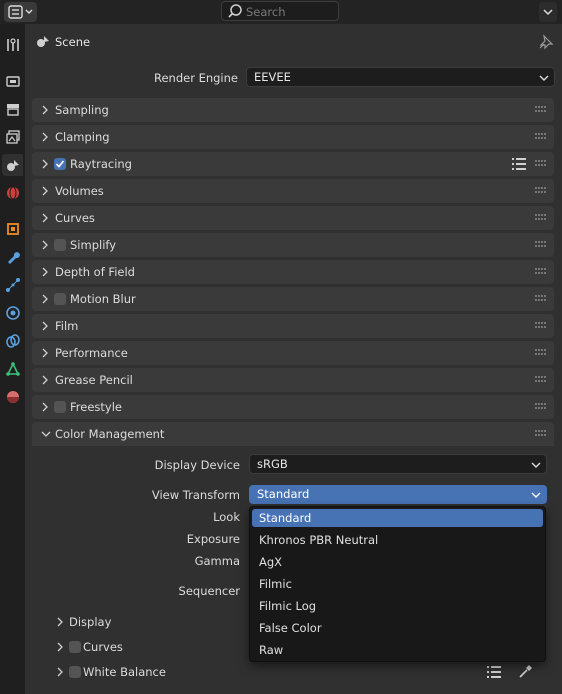 This screenshot has width=562, height=694. I want to click on tab-world, so click(12, 193).